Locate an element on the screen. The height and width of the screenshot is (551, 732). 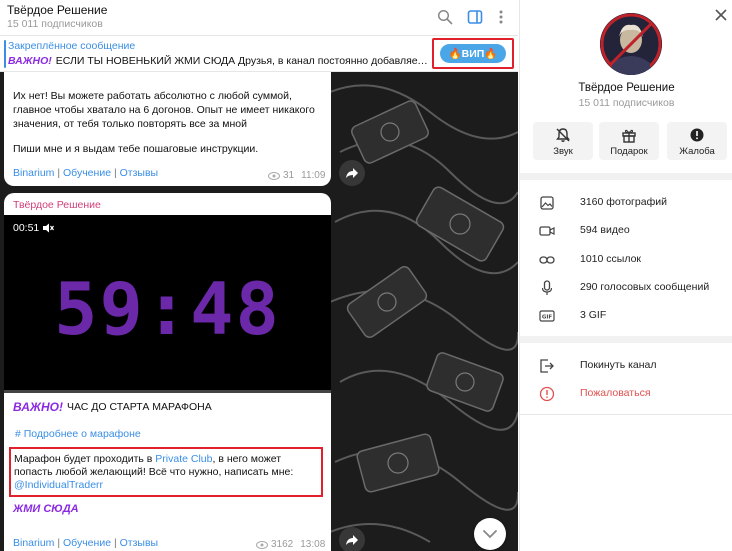
muted-speaker-icon is located at coordinates (48, 228).